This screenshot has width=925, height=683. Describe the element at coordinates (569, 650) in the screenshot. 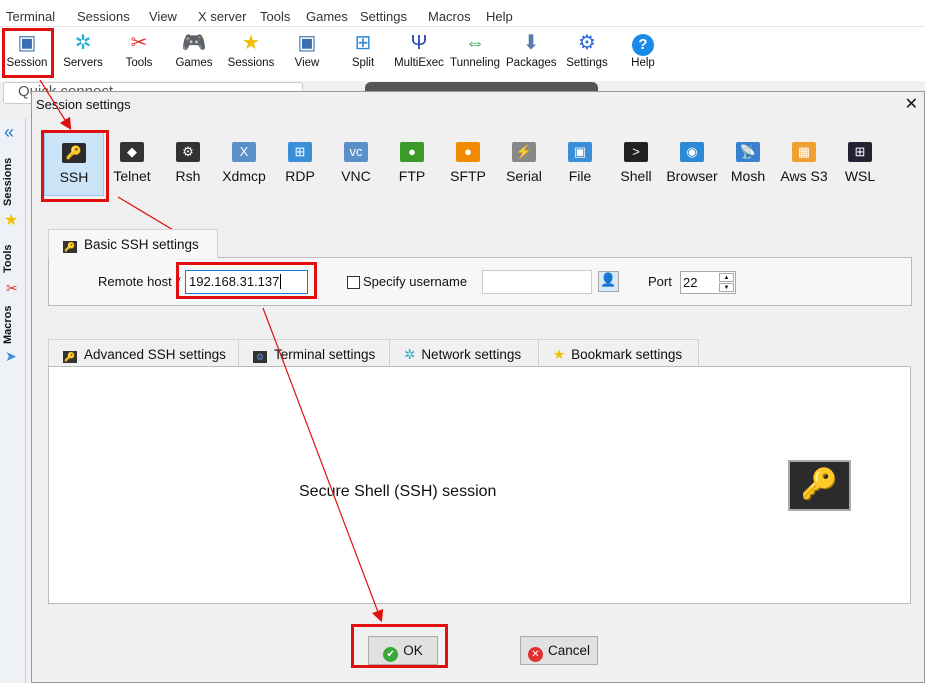

I see `cancel-label: Cancel` at that location.